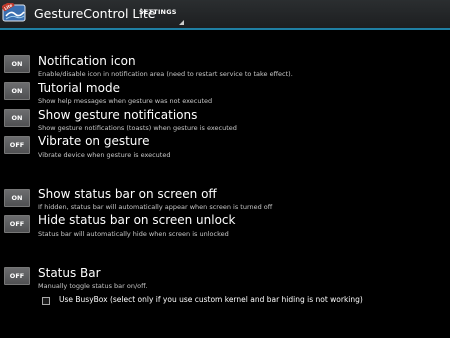 The image size is (450, 338). I want to click on action-bar: Lite GestureControl Lite SETTINGS, so click(225, 15).